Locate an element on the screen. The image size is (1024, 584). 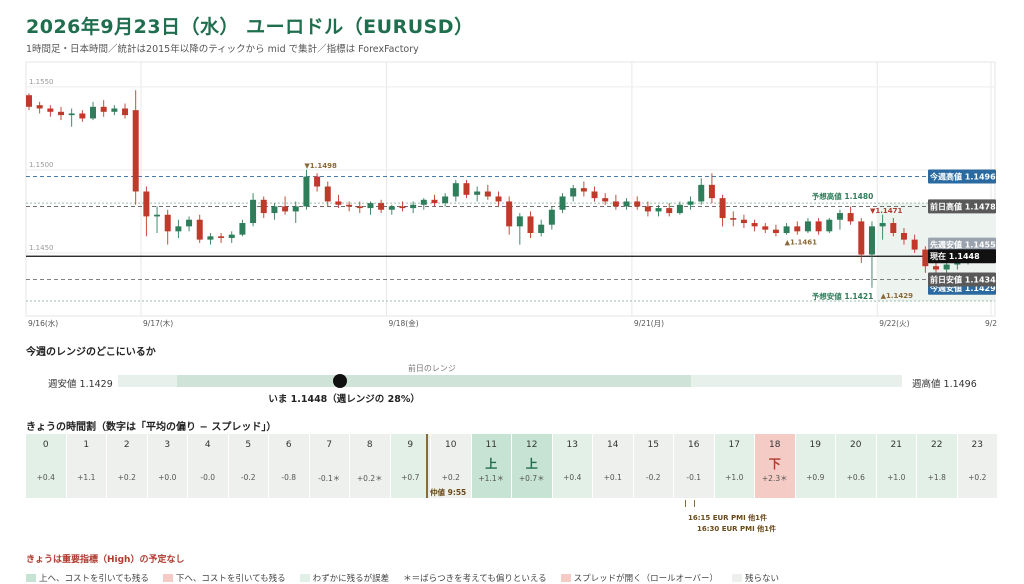
hour-cell-16: 16 -0.1 is located at coordinates (694, 466).